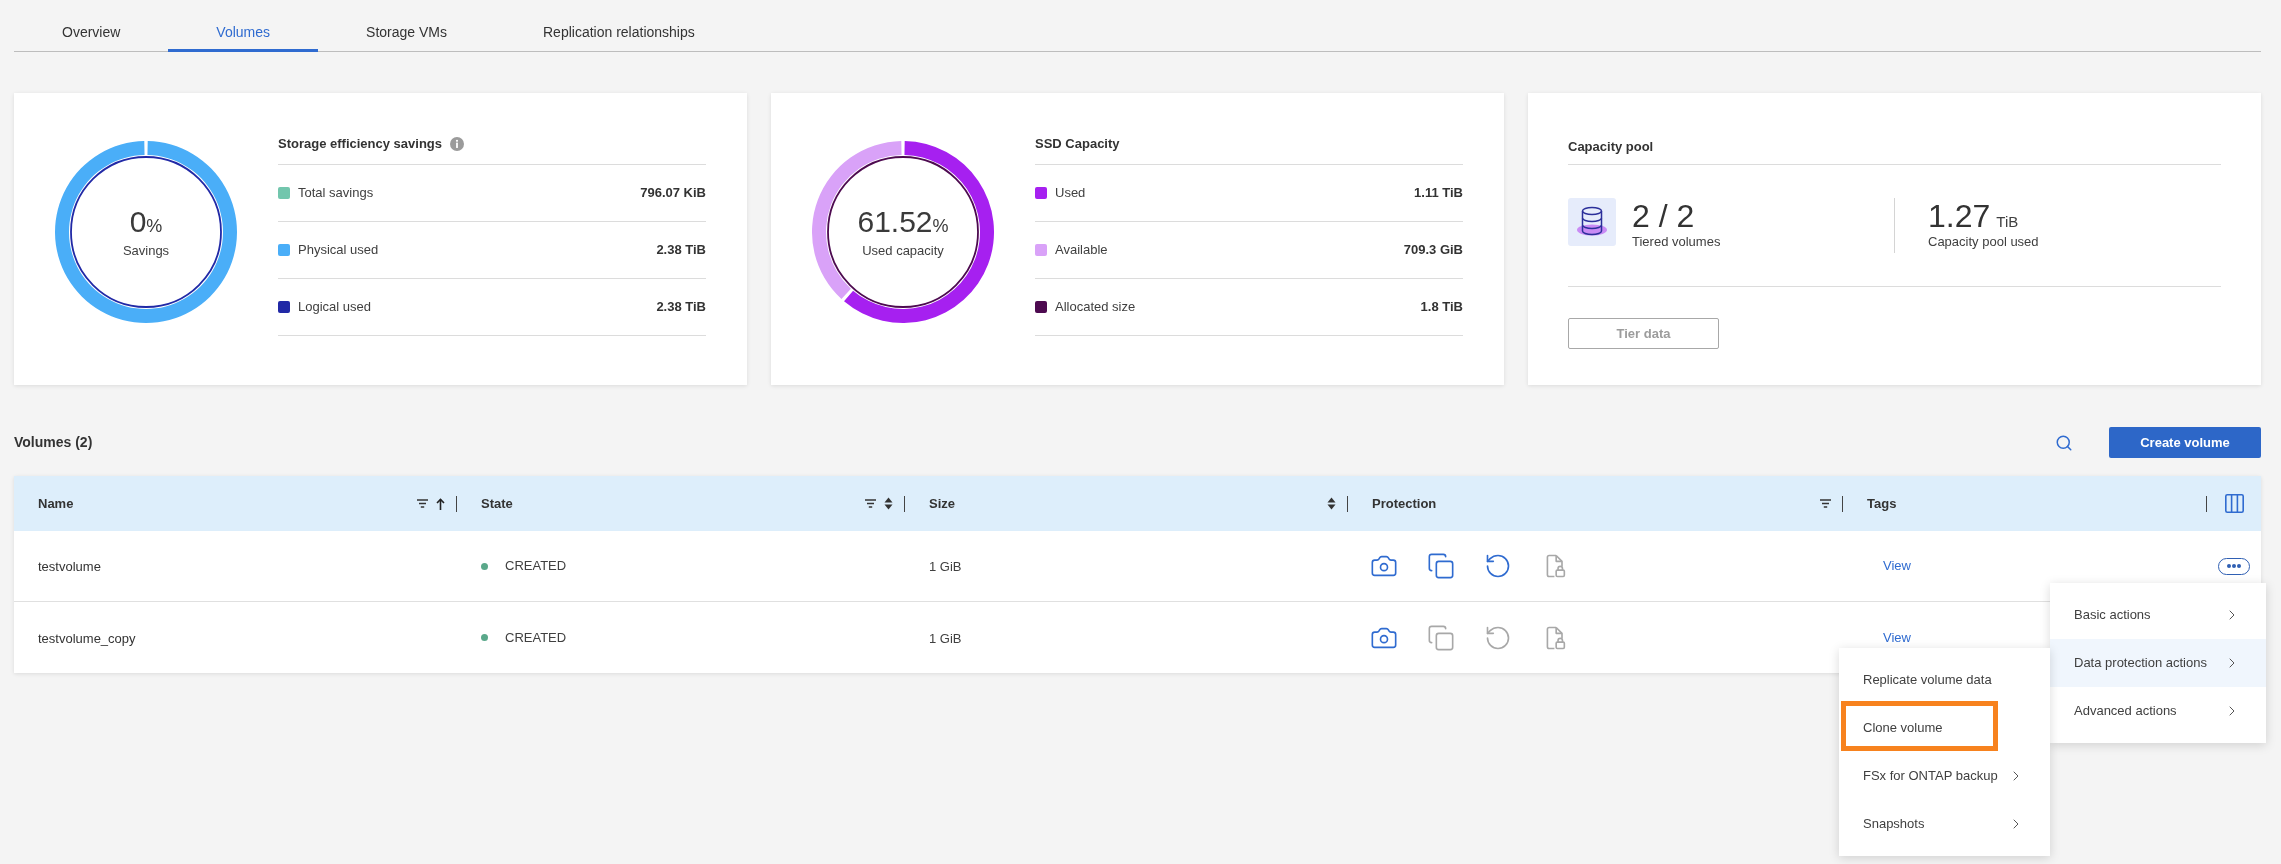 The image size is (2281, 864). Describe the element at coordinates (146, 251) in the screenshot. I see `gauge-caption: Savings` at that location.